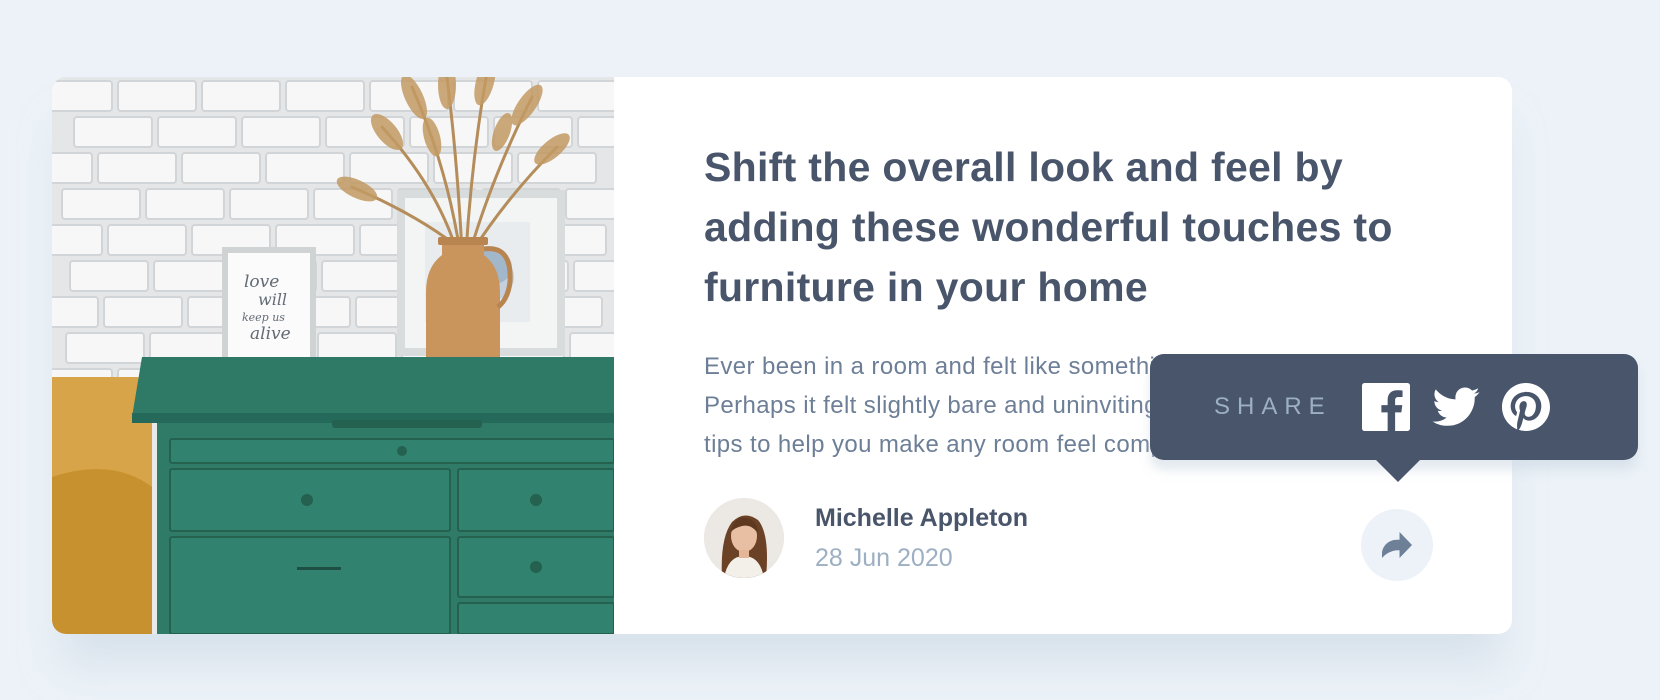  Describe the element at coordinates (884, 558) in the screenshot. I see `publish-date: 28 Jun 2020` at that location.